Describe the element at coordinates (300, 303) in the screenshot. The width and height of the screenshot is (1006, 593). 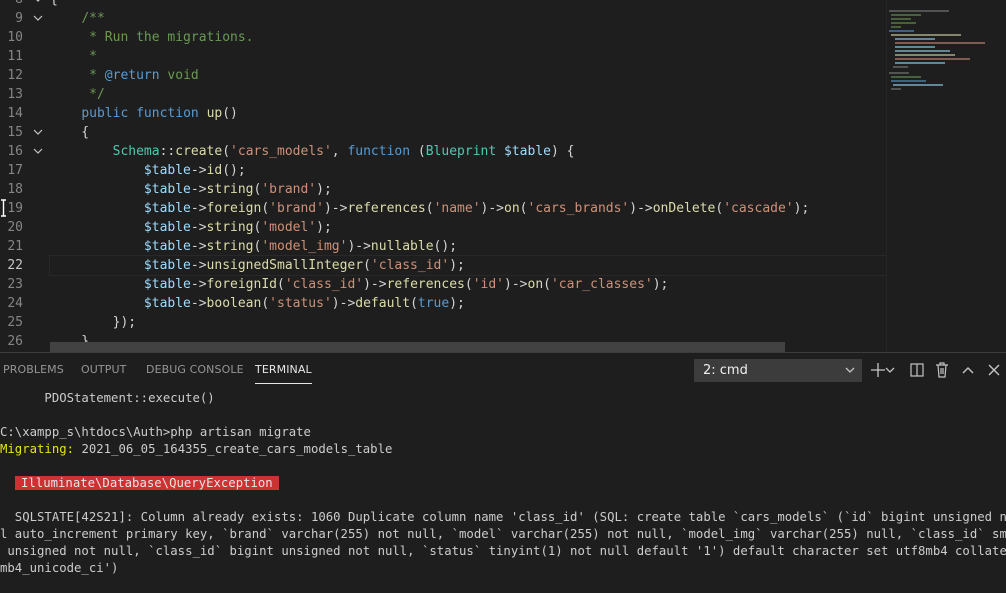
I see `code-token: 'status'` at that location.